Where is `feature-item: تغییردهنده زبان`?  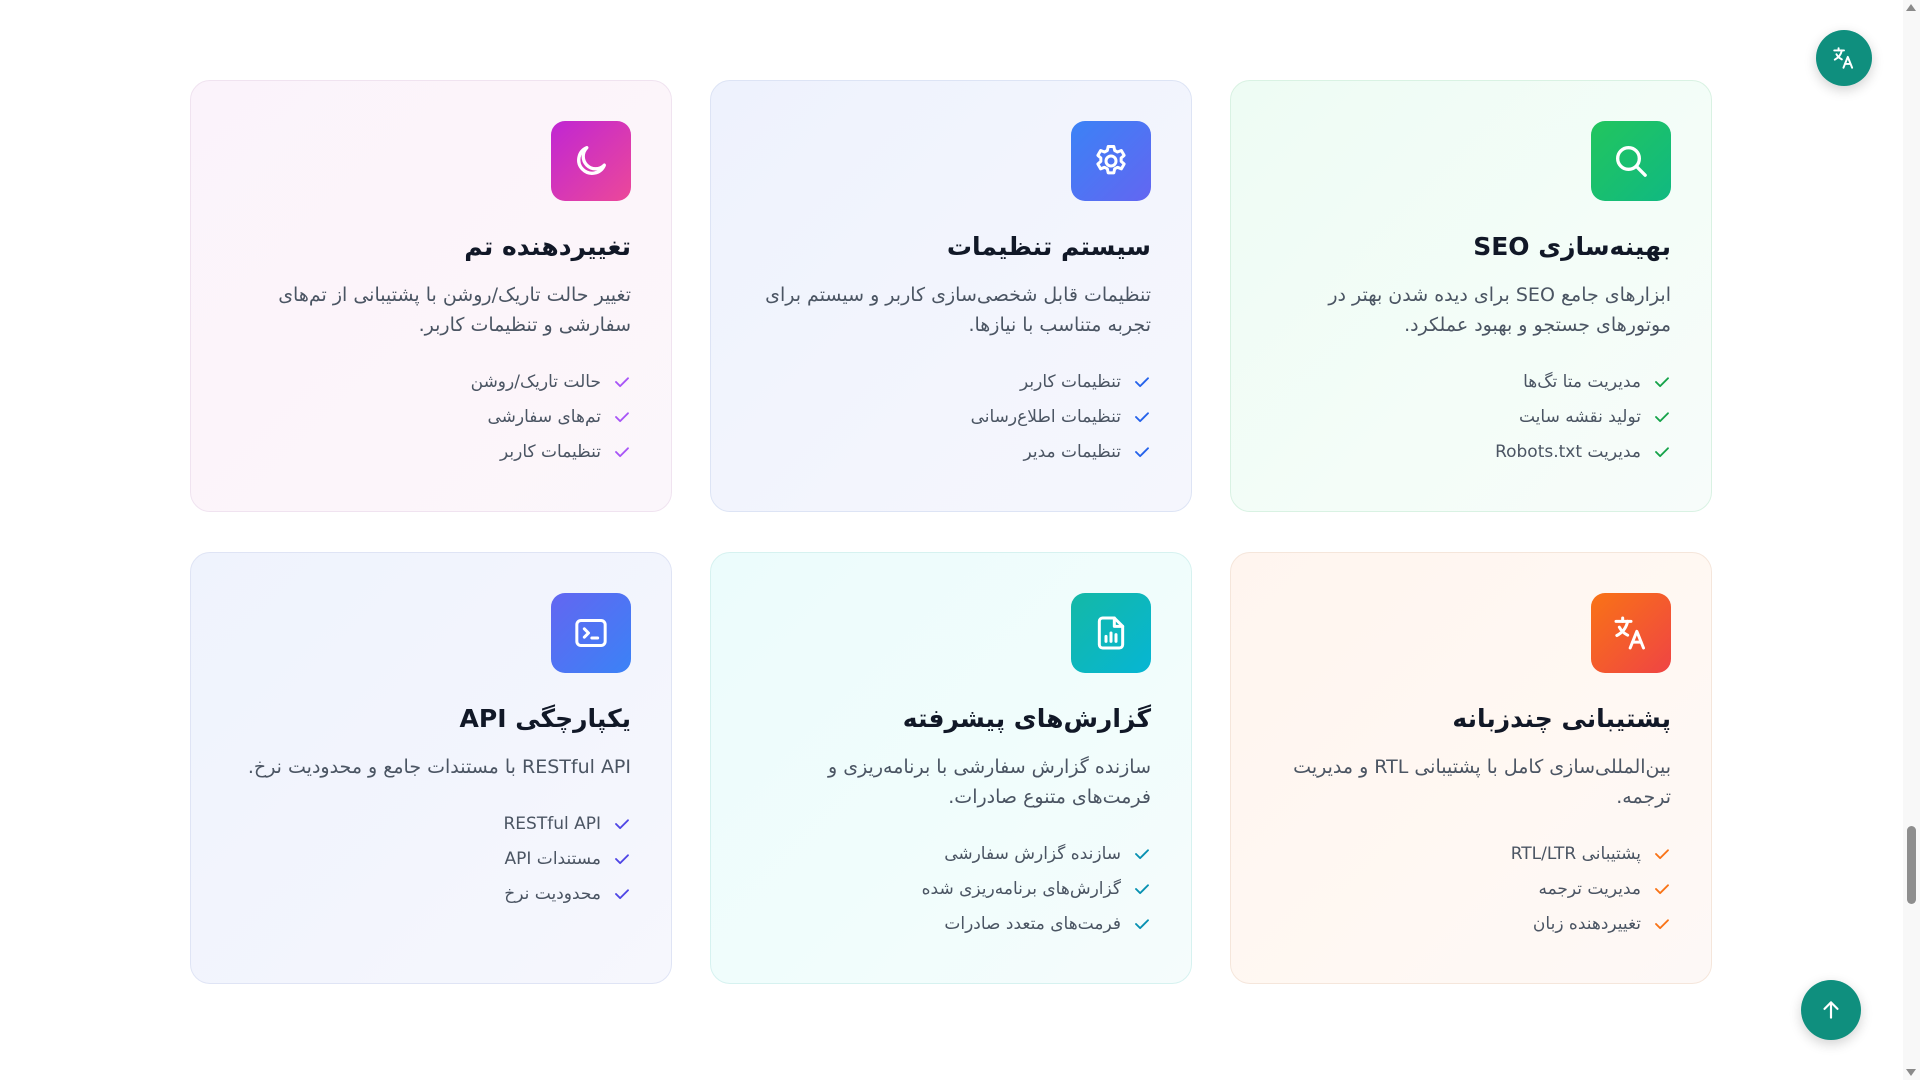 feature-item: تغییردهنده زبان is located at coordinates (1471, 924).